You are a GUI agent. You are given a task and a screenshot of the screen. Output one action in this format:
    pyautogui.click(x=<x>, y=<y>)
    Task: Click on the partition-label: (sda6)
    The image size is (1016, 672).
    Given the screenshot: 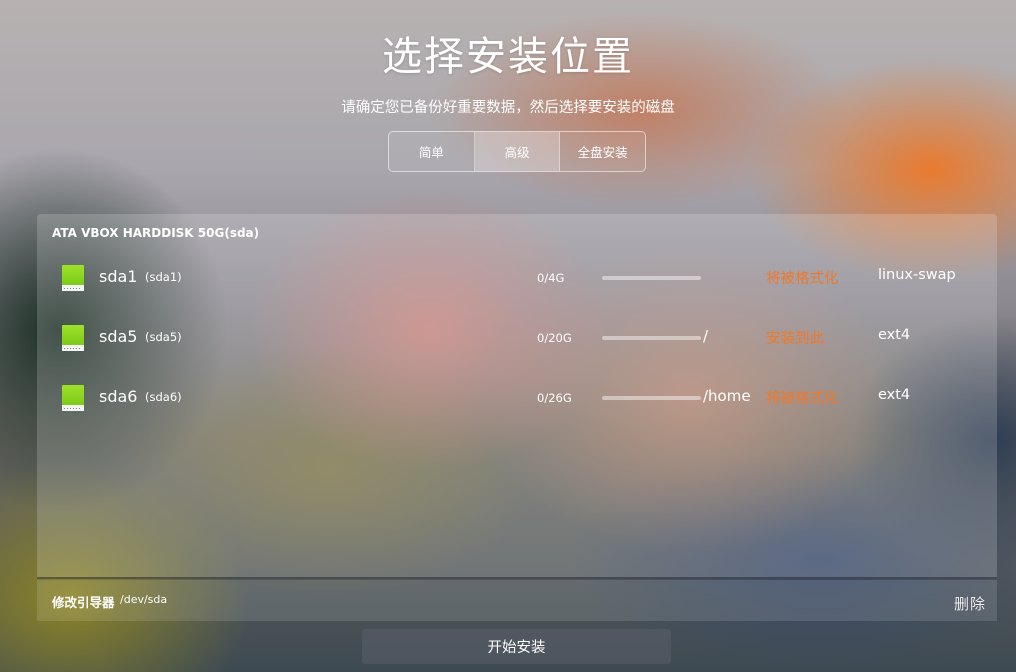 What is the action you would take?
    pyautogui.click(x=163, y=397)
    